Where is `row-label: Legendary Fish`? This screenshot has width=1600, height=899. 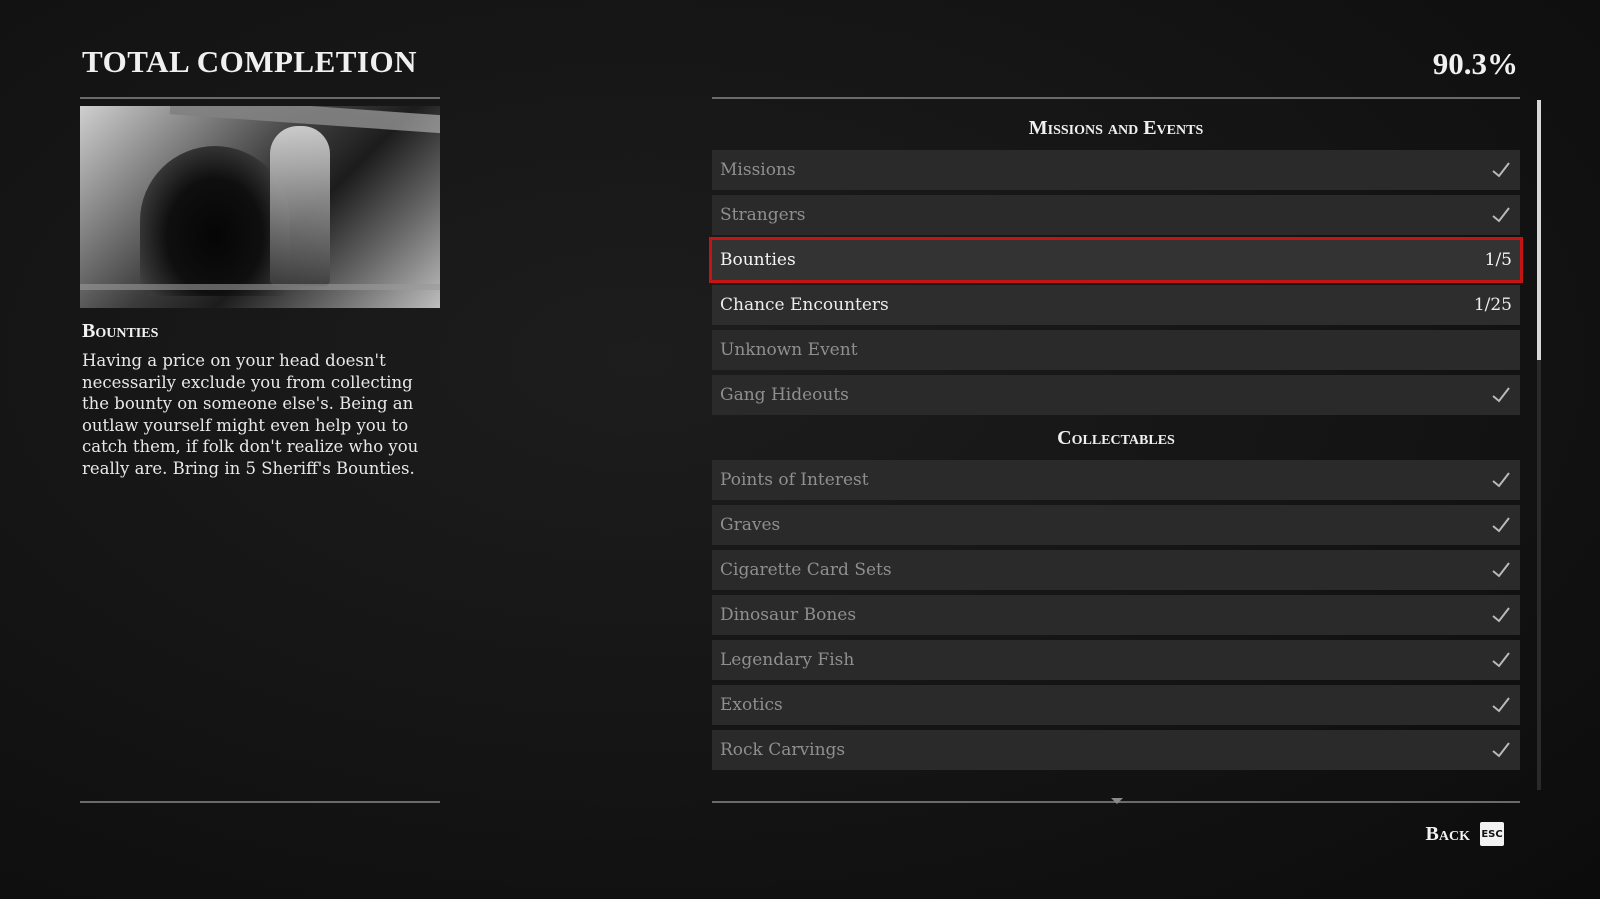 row-label: Legendary Fish is located at coordinates (787, 660).